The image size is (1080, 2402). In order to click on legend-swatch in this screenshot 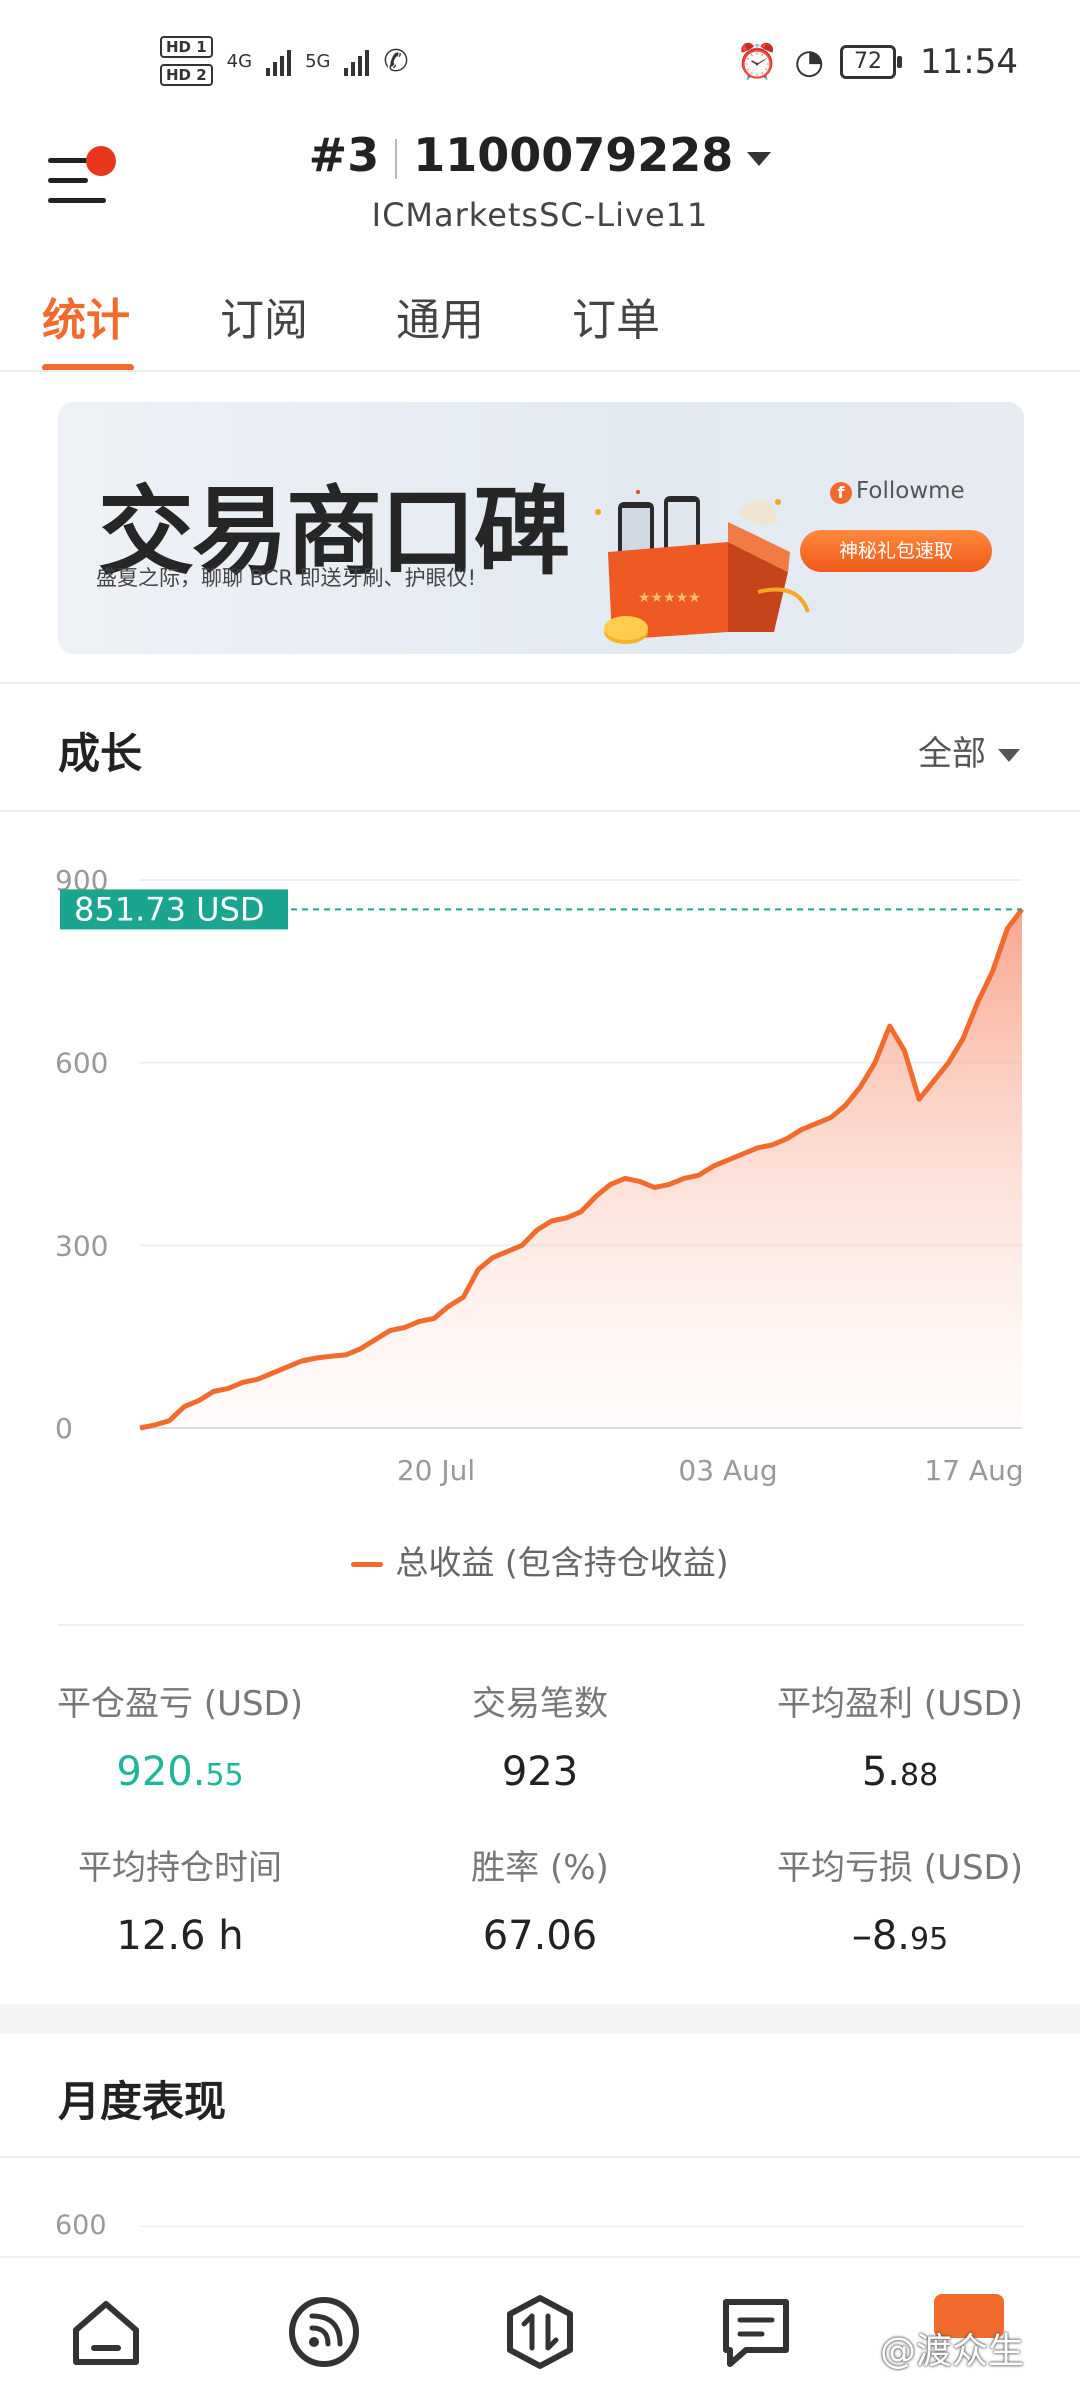, I will do `click(367, 1564)`.